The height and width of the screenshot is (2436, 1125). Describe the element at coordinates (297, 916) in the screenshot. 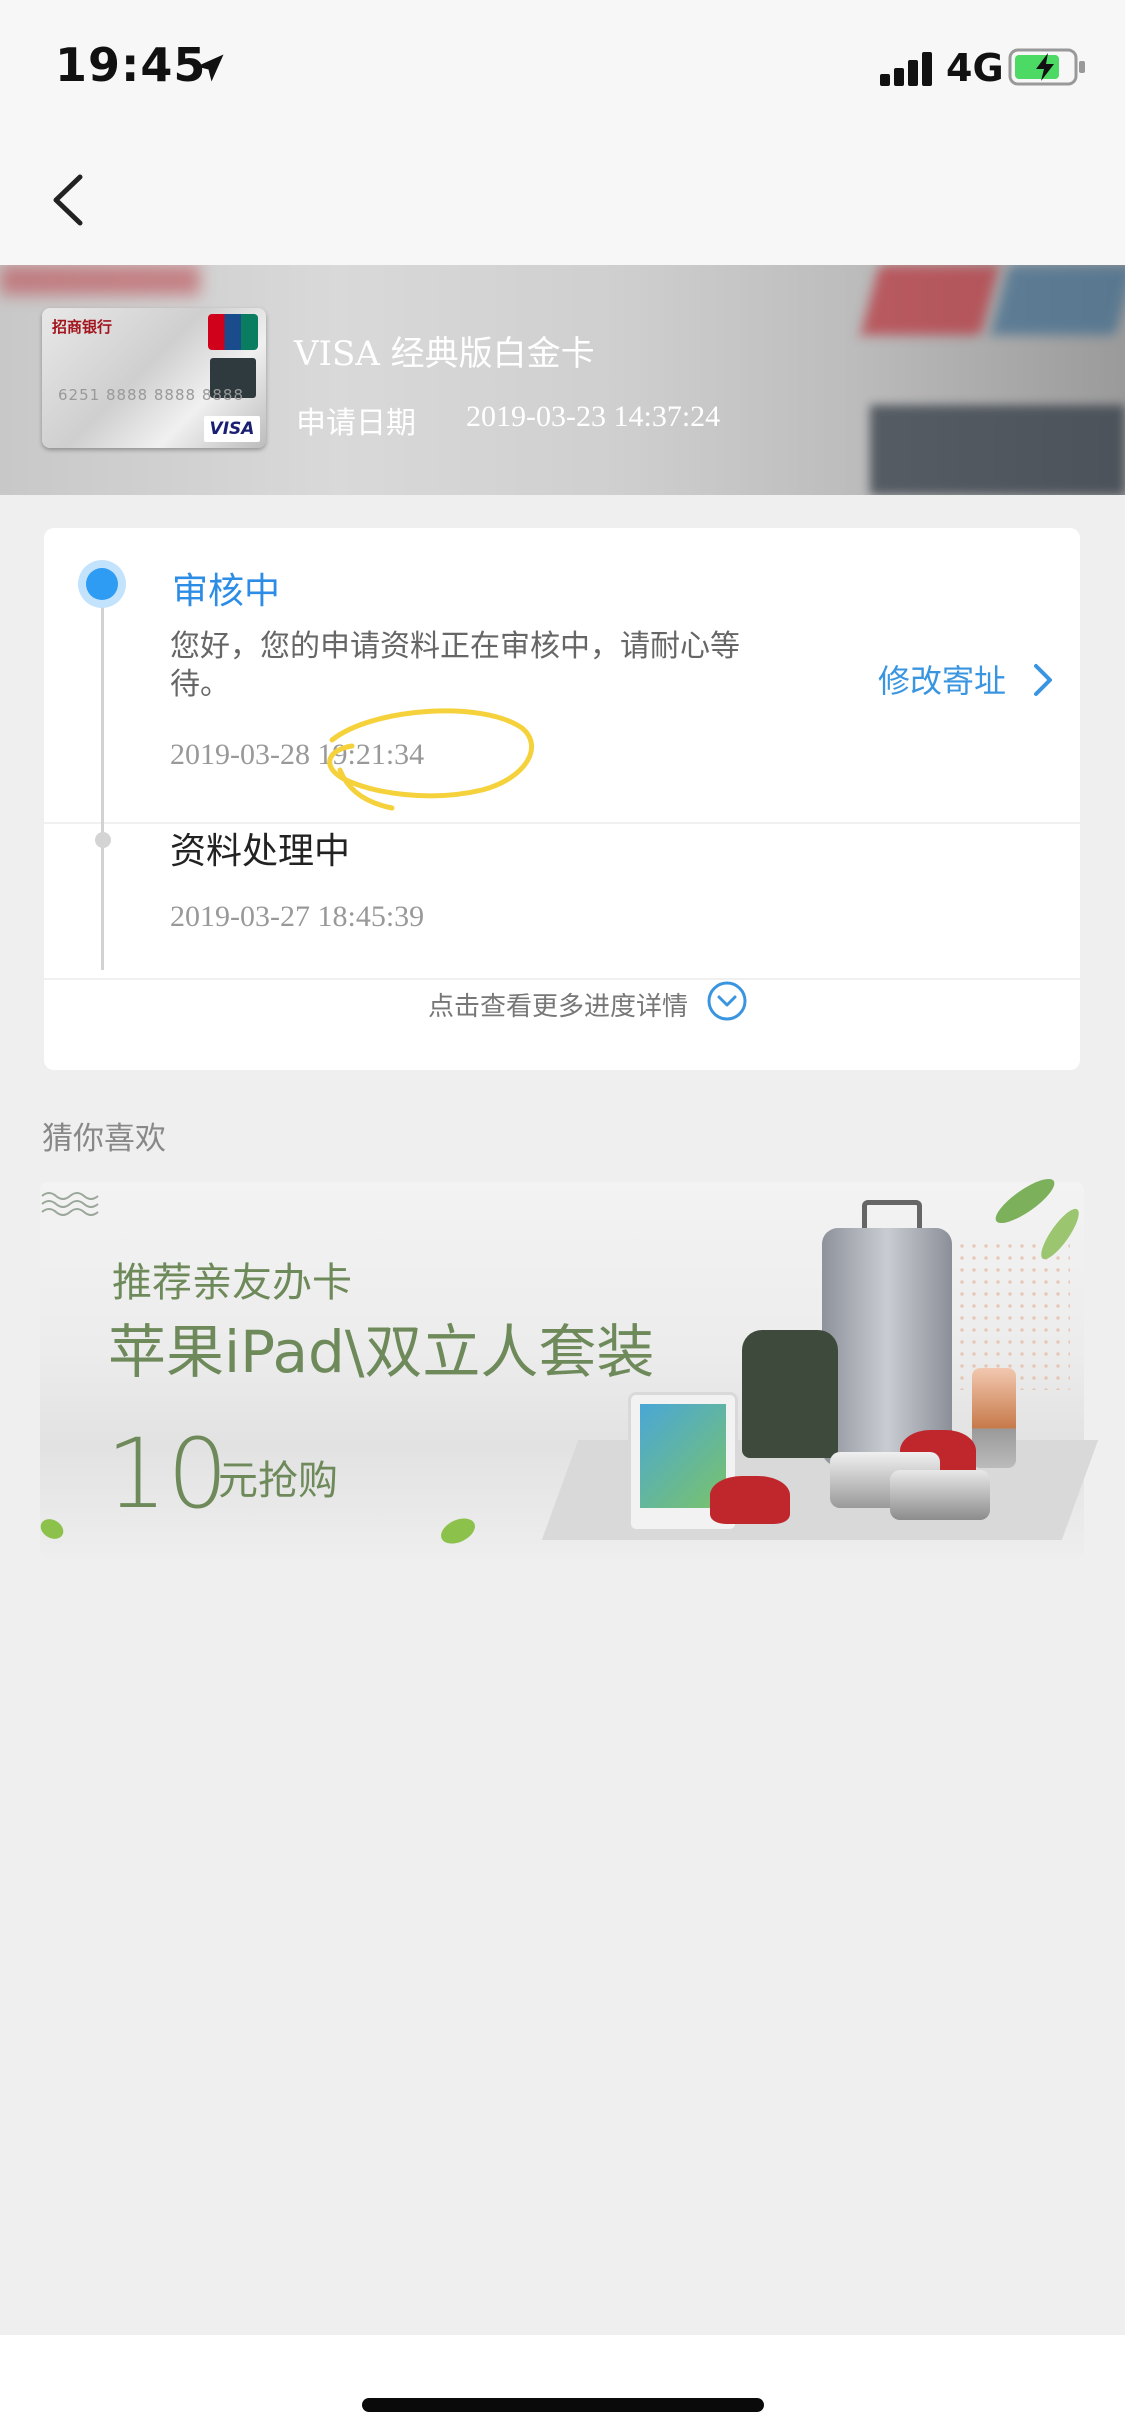

I see `step-timestamp: 2019-03-27 18:45:39` at that location.